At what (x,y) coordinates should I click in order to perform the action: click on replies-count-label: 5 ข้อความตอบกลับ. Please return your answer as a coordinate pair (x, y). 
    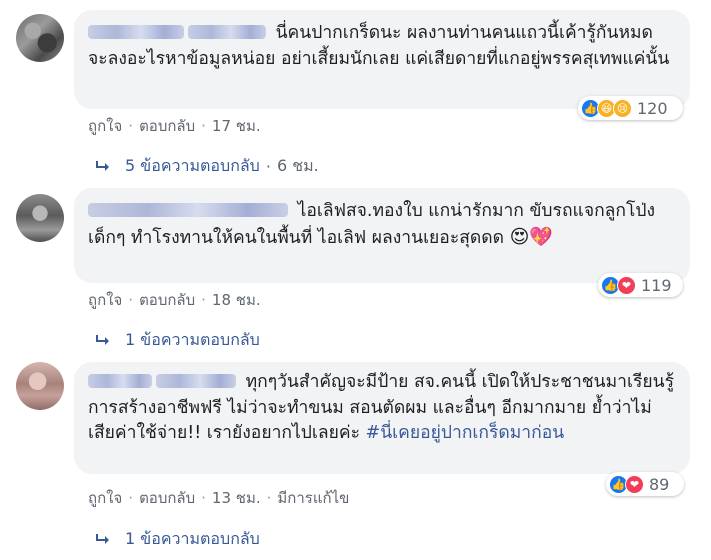
    Looking at the image, I should click on (192, 165).